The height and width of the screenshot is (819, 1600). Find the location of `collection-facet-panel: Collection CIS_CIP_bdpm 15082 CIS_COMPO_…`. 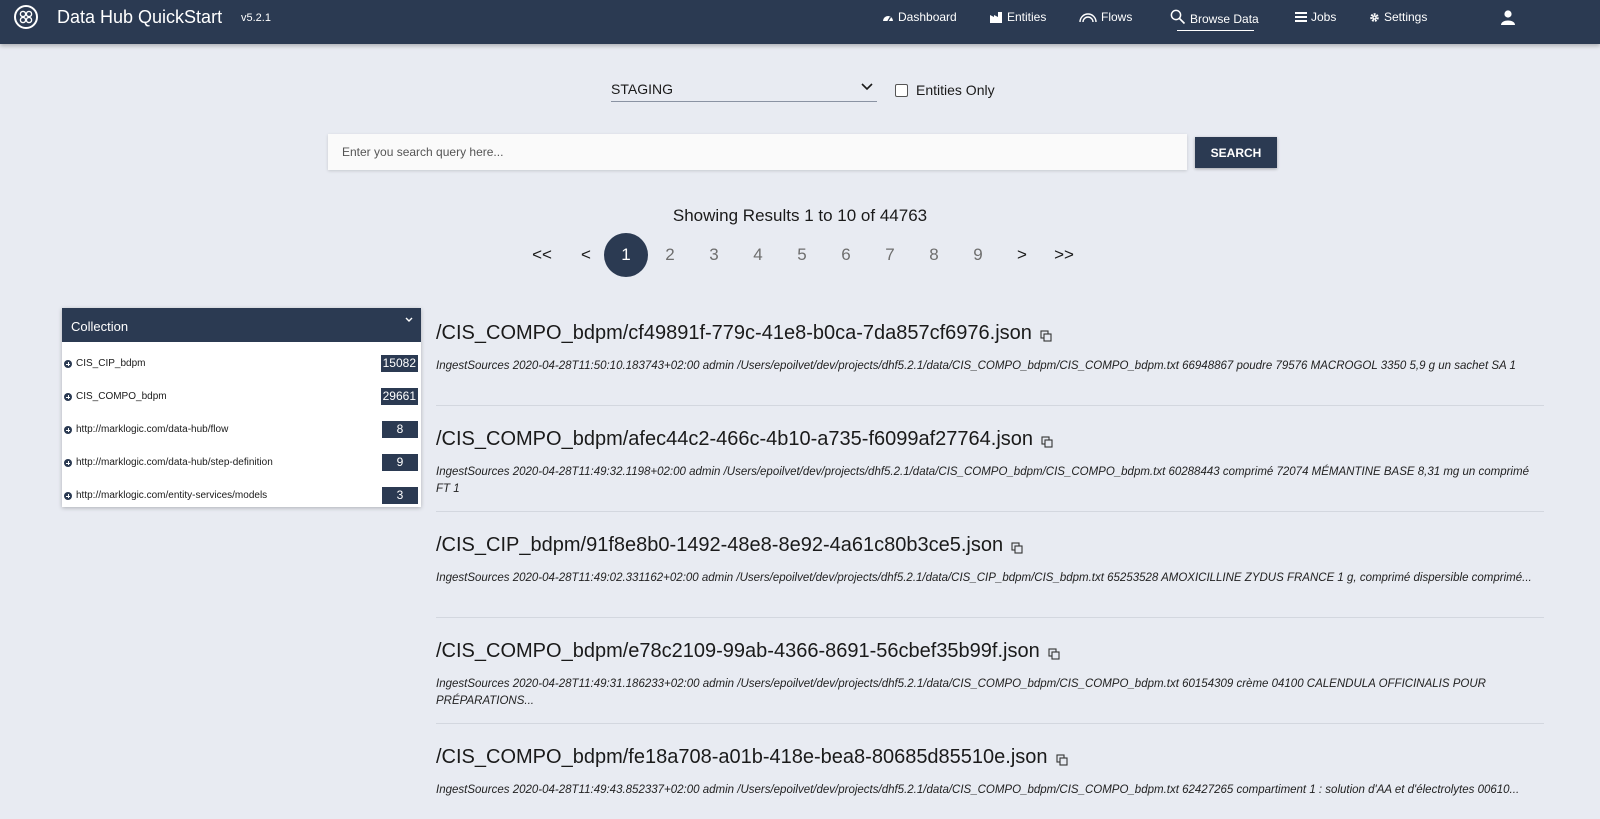

collection-facet-panel: Collection CIS_CIP_bdpm 15082 CIS_COMPO_… is located at coordinates (241, 407).